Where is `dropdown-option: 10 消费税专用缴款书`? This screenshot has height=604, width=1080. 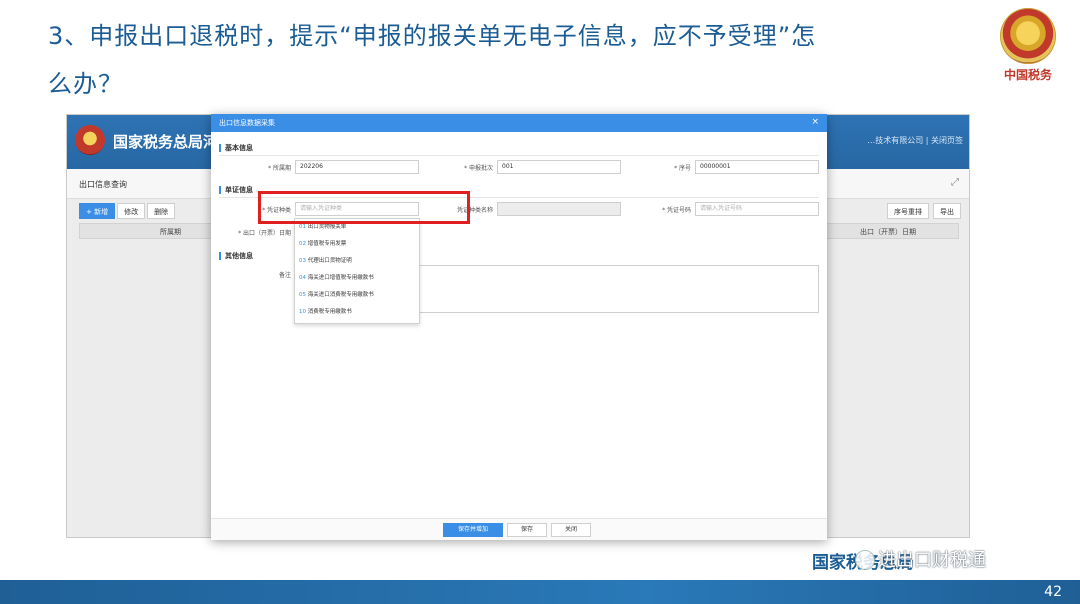
dropdown-option: 10 消费税专用缴款书 is located at coordinates (325, 311).